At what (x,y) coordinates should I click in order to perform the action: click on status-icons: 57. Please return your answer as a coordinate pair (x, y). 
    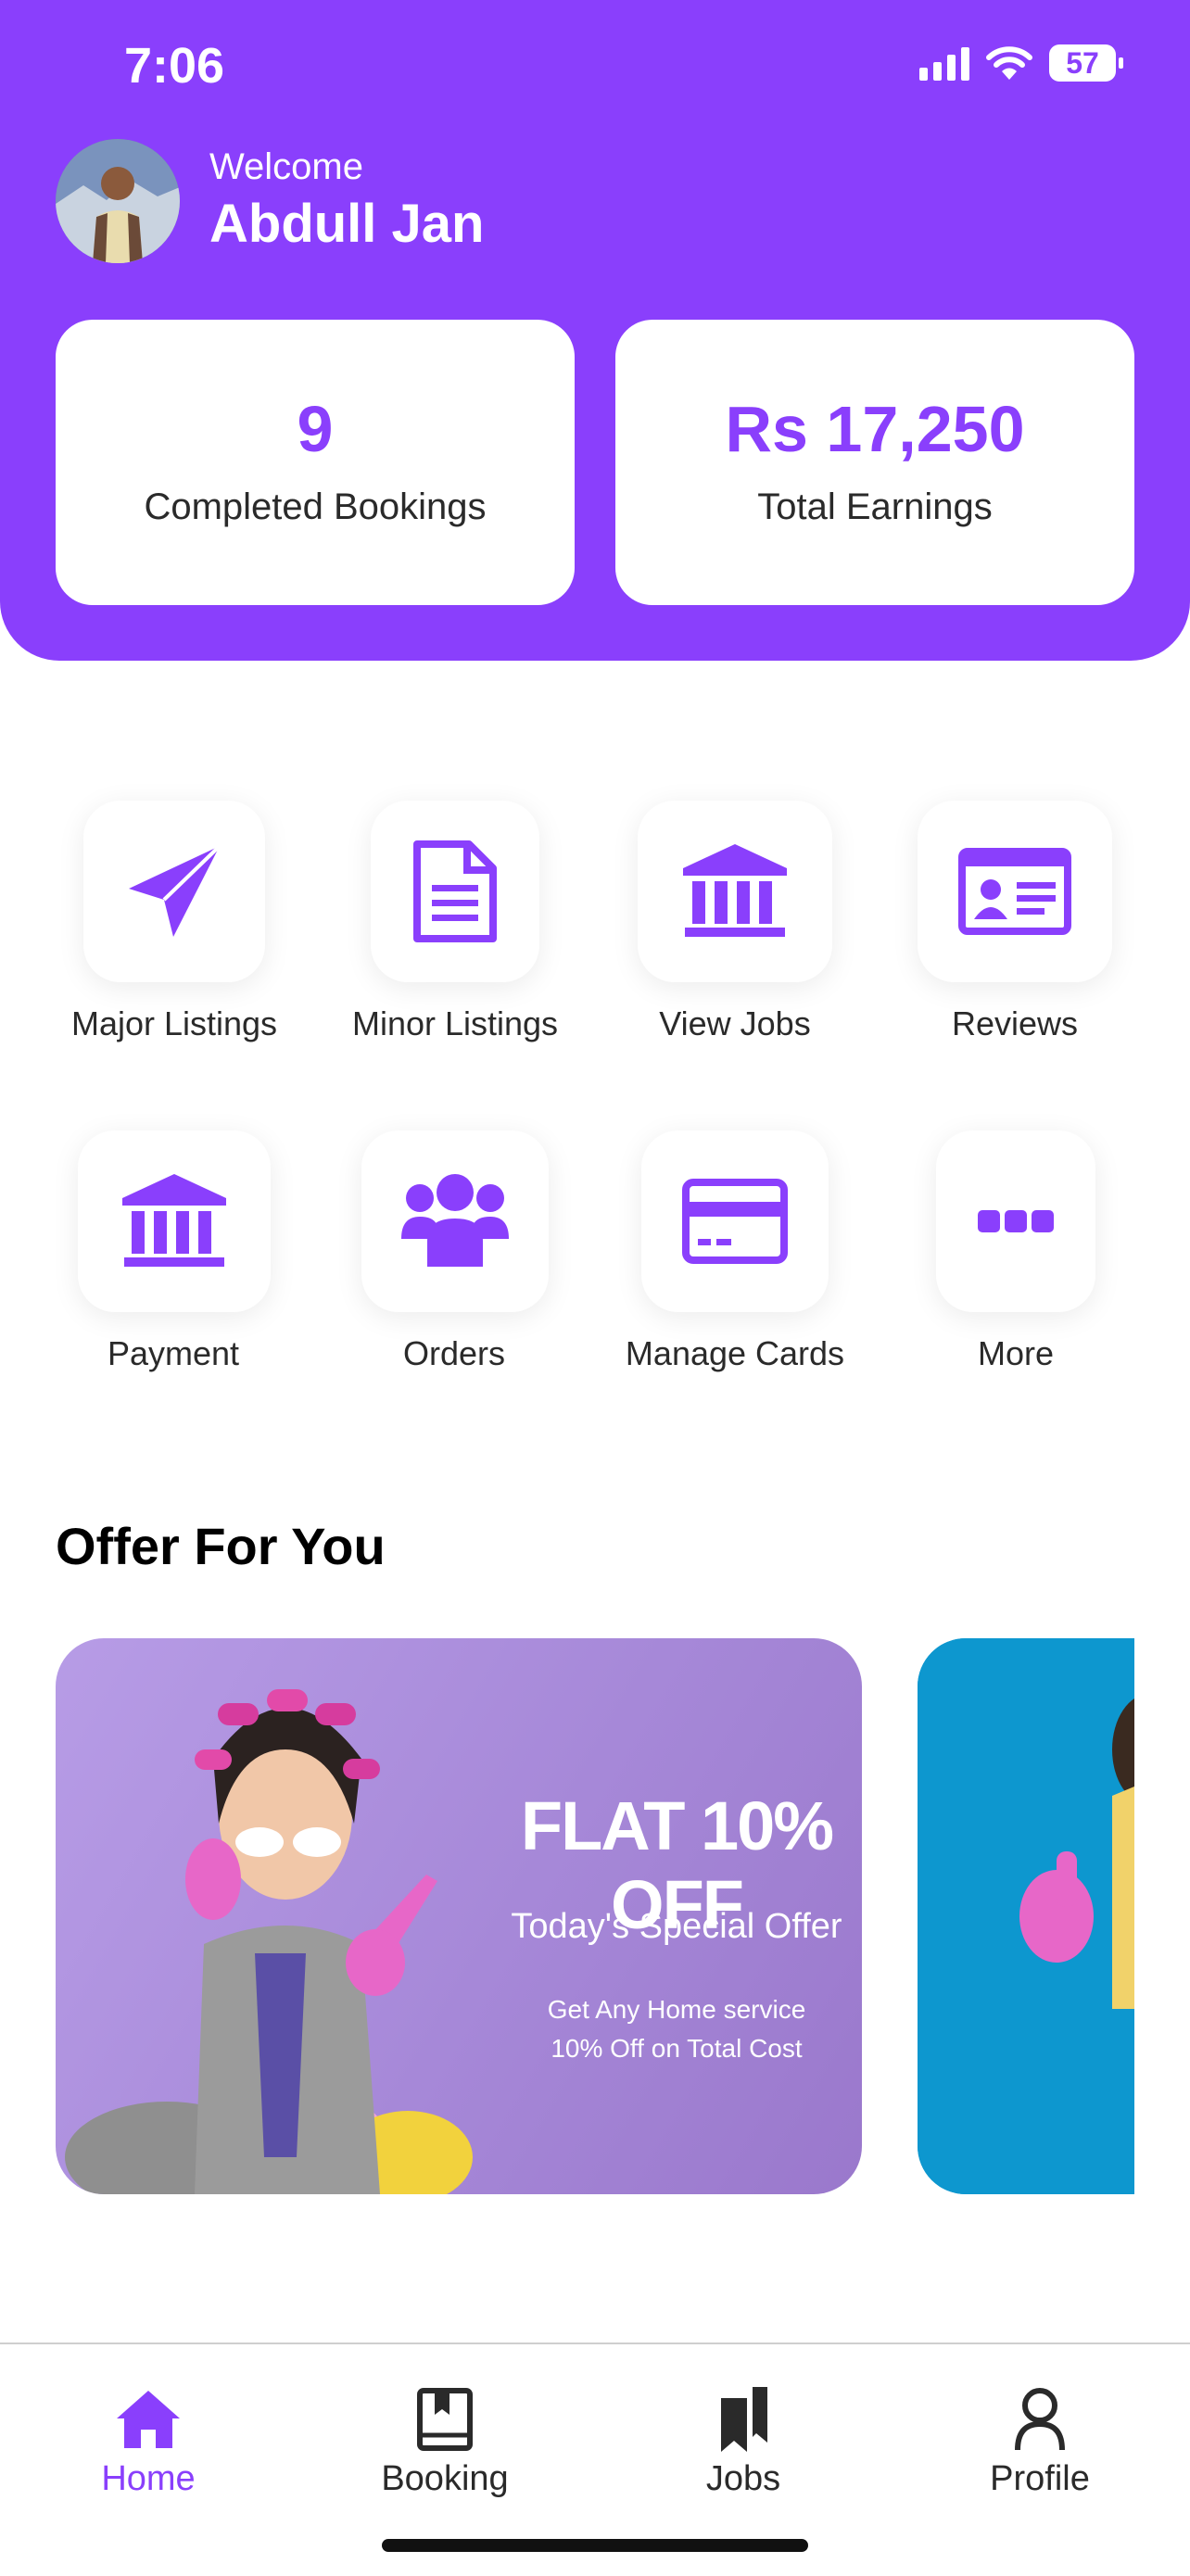
    Looking at the image, I should click on (1021, 63).